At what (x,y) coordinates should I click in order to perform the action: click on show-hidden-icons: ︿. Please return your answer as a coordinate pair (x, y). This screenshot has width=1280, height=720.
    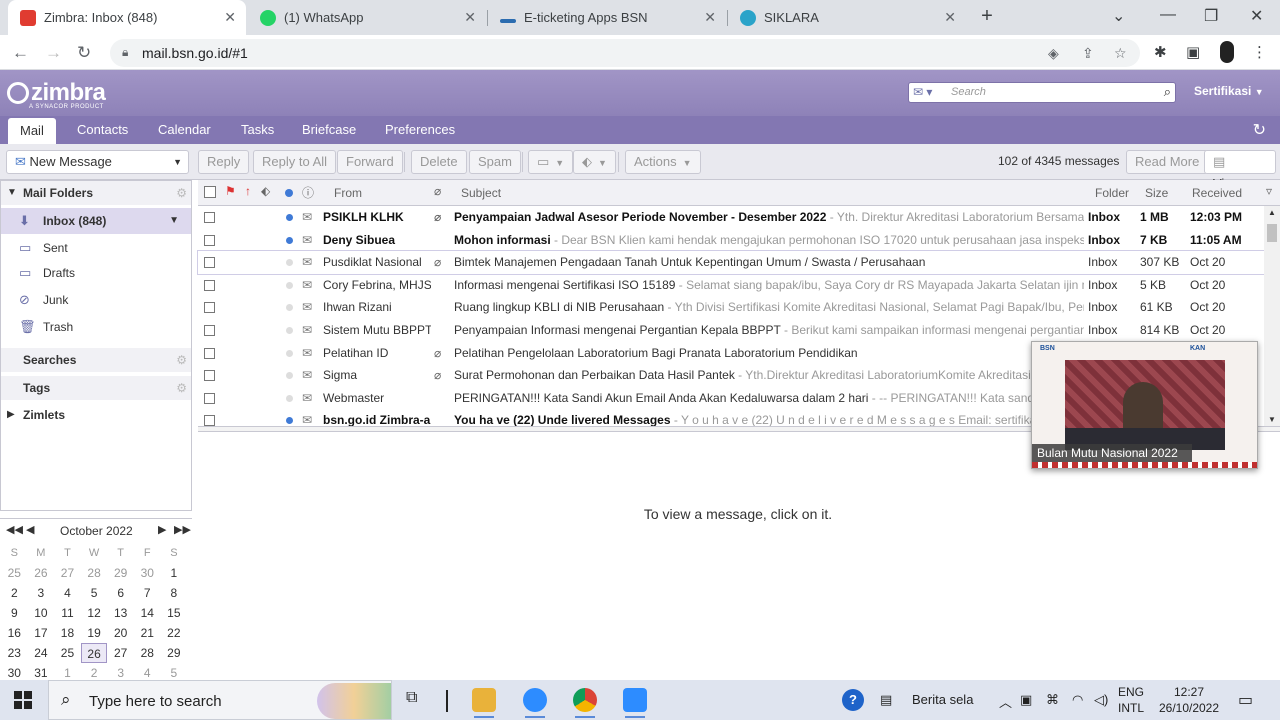
    Looking at the image, I should click on (1005, 701).